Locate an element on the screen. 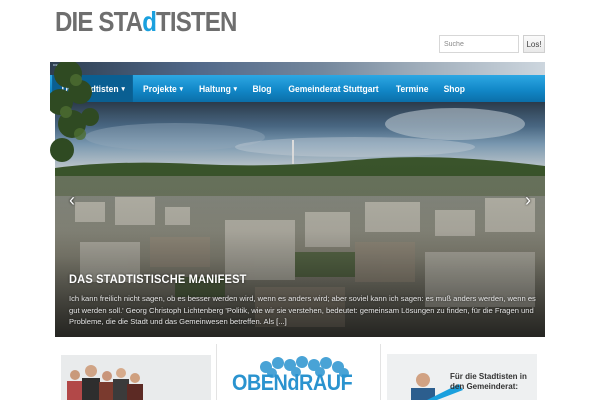 The width and height of the screenshot is (600, 400). nav-item-projekte: Projekte ▾ is located at coordinates (162, 88).